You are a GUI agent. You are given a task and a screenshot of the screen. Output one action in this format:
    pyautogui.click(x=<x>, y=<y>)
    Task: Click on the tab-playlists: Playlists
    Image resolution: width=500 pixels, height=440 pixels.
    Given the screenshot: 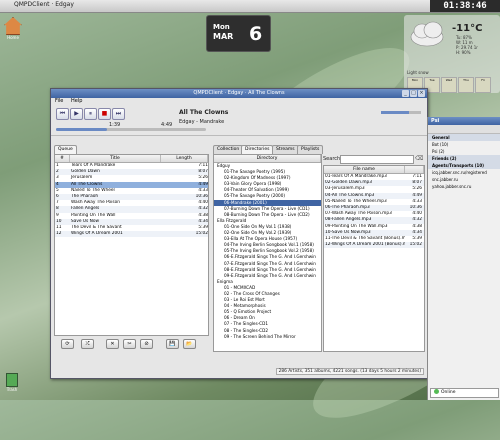 What is the action you would take?
    pyautogui.click(x=310, y=149)
    